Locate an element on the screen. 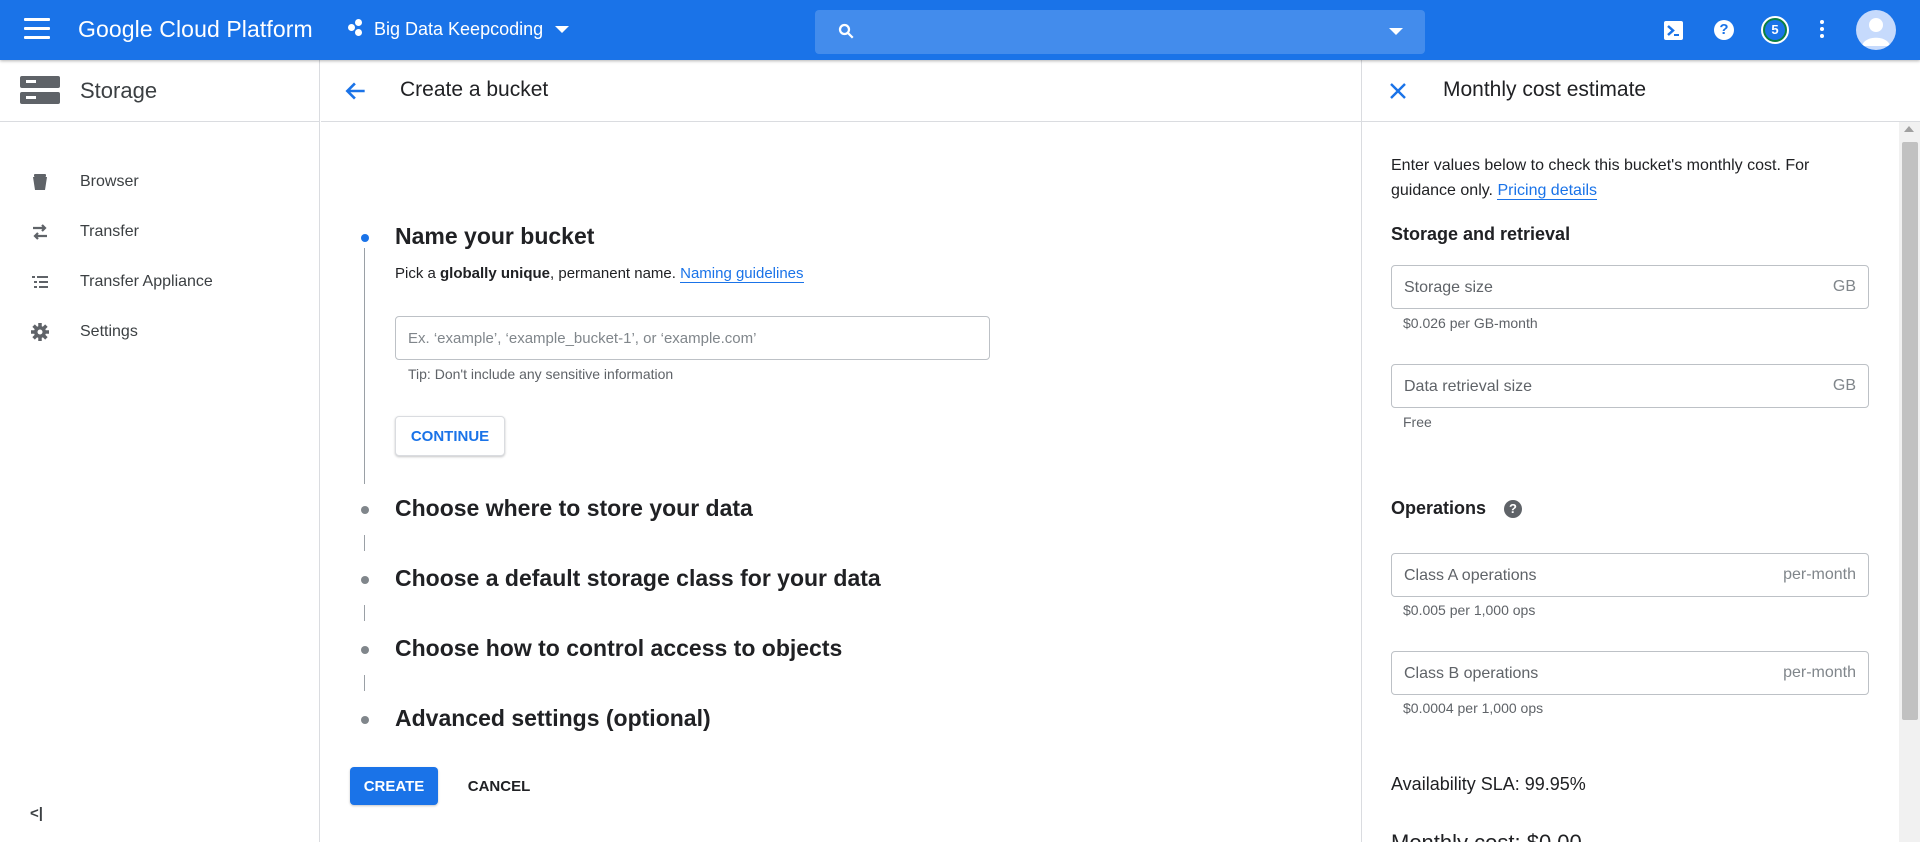 Image resolution: width=1920 pixels, height=842 pixels. step-title-name-bucket: Name your bucket is located at coordinates (494, 236).